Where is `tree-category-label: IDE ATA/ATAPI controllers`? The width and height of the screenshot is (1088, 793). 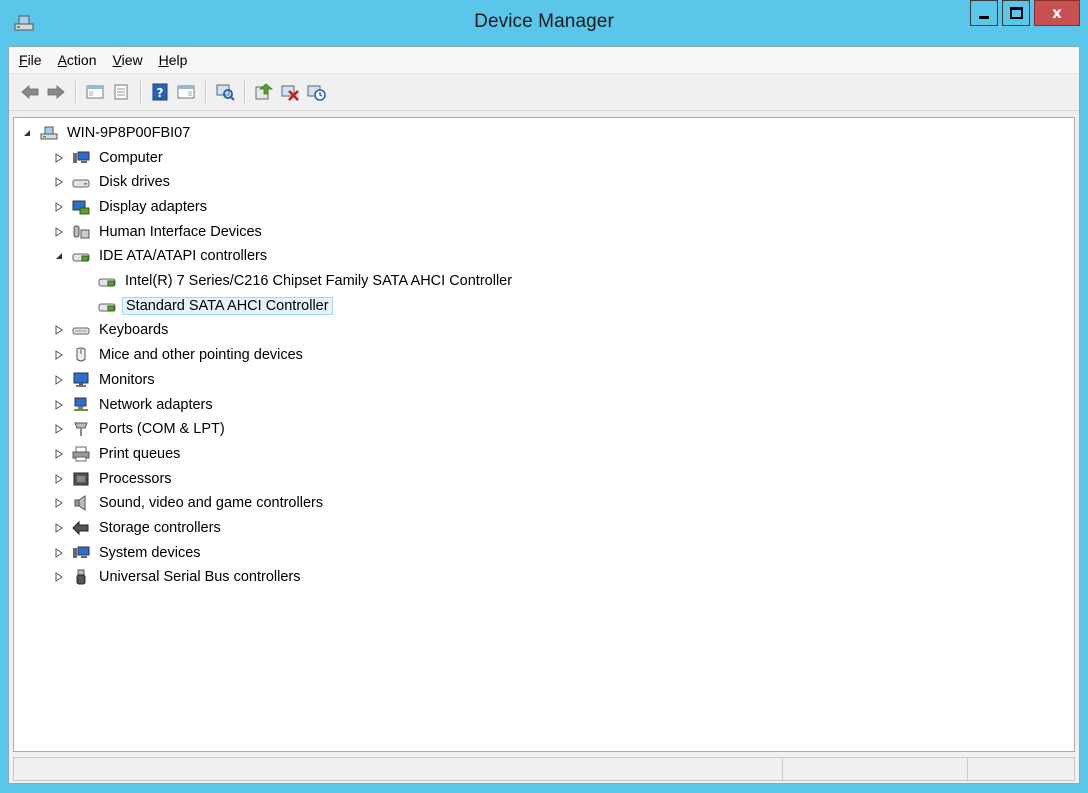
tree-category-label: IDE ATA/ATAPI controllers is located at coordinates (183, 256).